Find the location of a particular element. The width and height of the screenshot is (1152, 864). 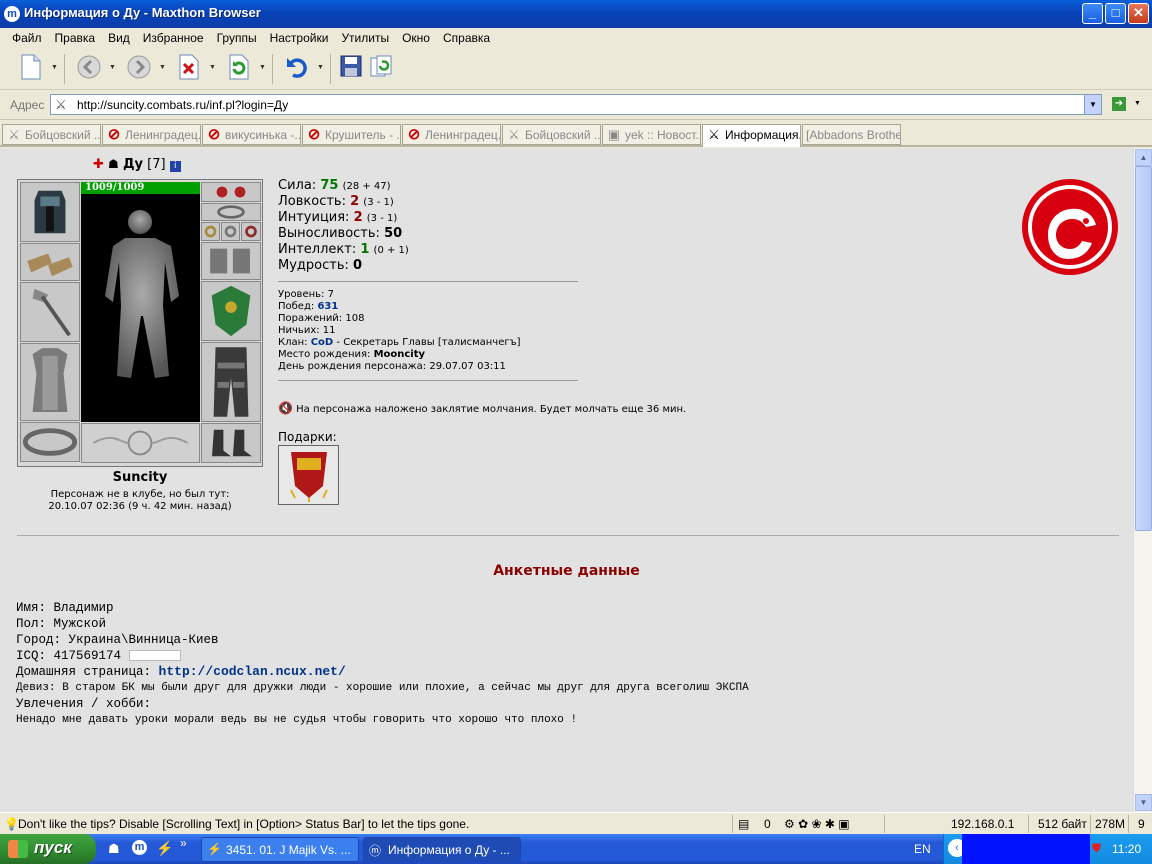

maximize-button: □ is located at coordinates (1115, 13).